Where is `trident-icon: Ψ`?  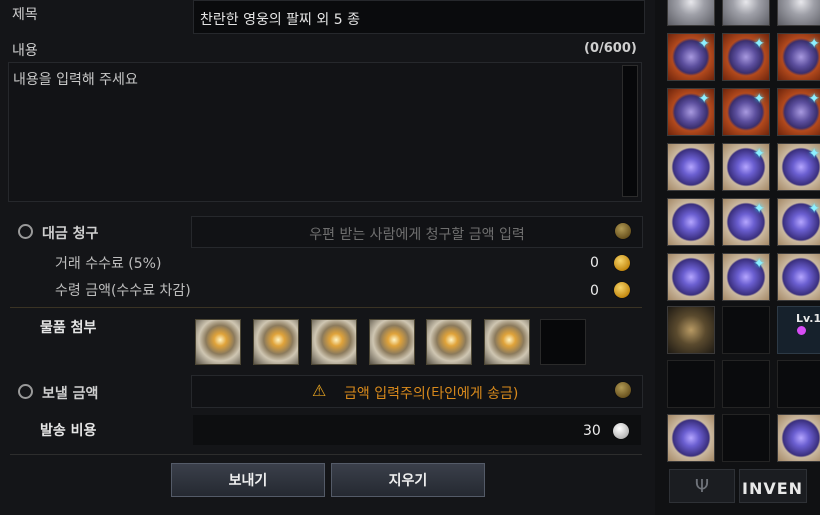 trident-icon: Ψ is located at coordinates (702, 486).